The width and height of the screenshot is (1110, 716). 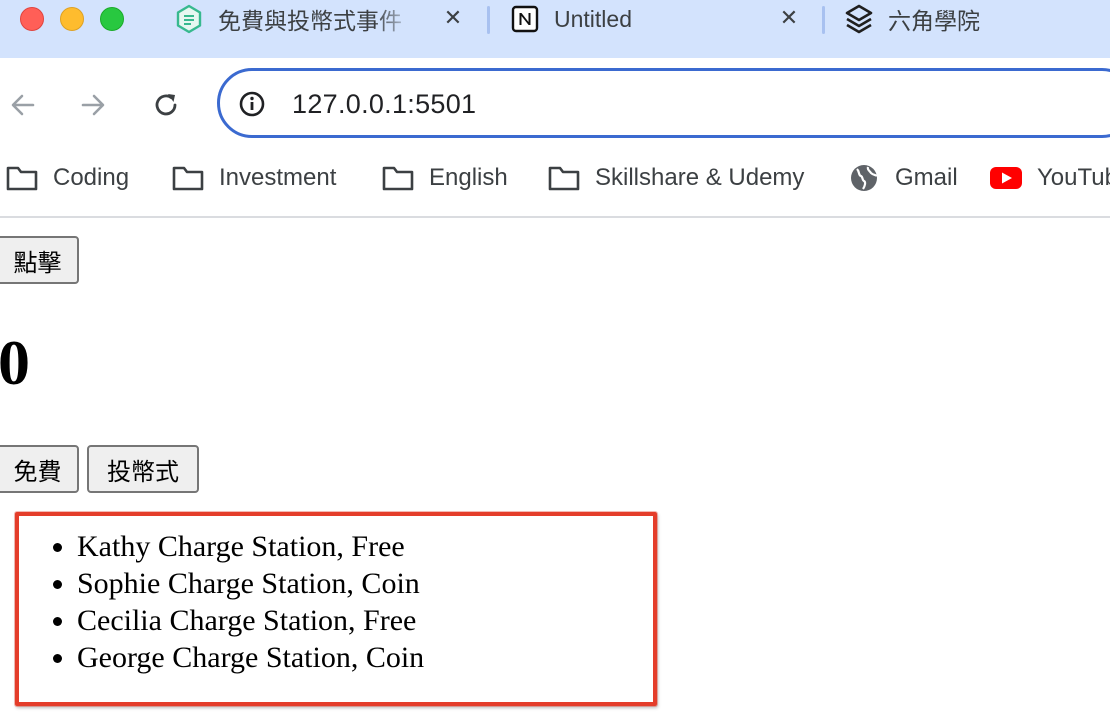 I want to click on bookmark-gmail: Gmail, so click(x=902, y=178).